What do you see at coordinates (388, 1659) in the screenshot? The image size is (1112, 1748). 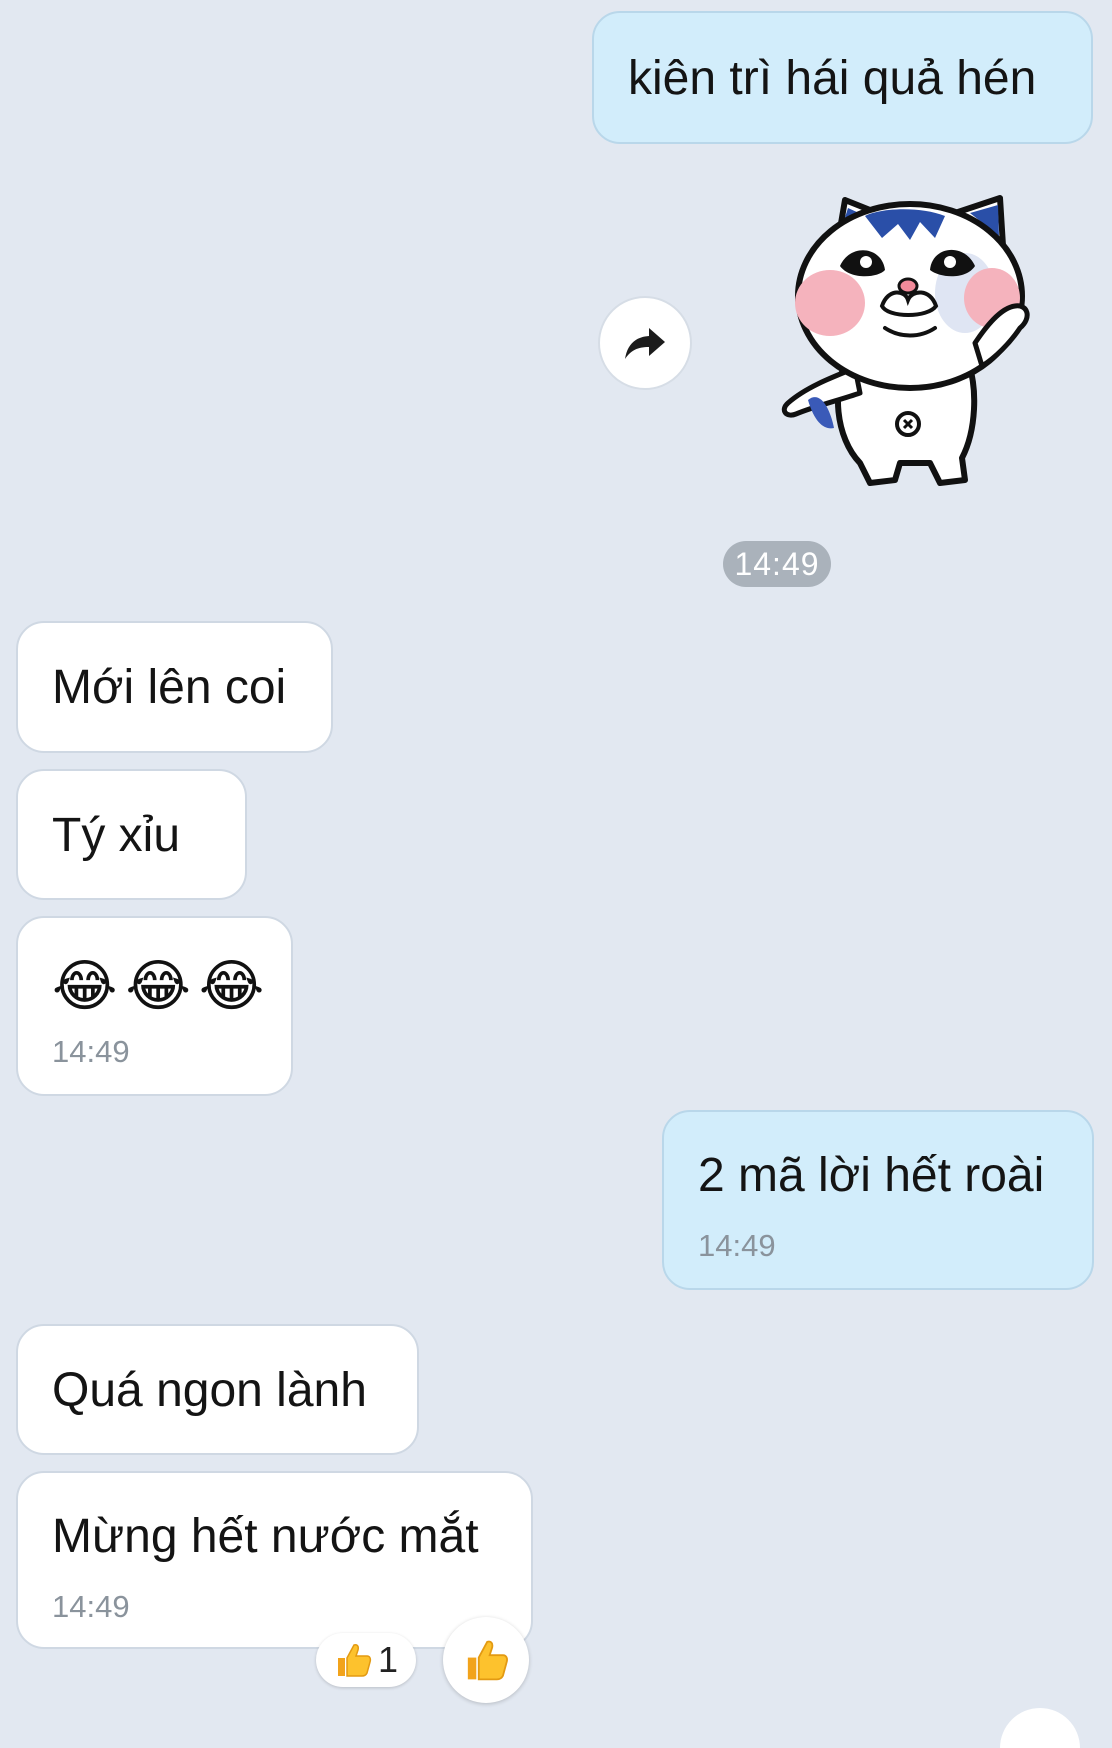 I see `reaction-count-text: 1` at bounding box center [388, 1659].